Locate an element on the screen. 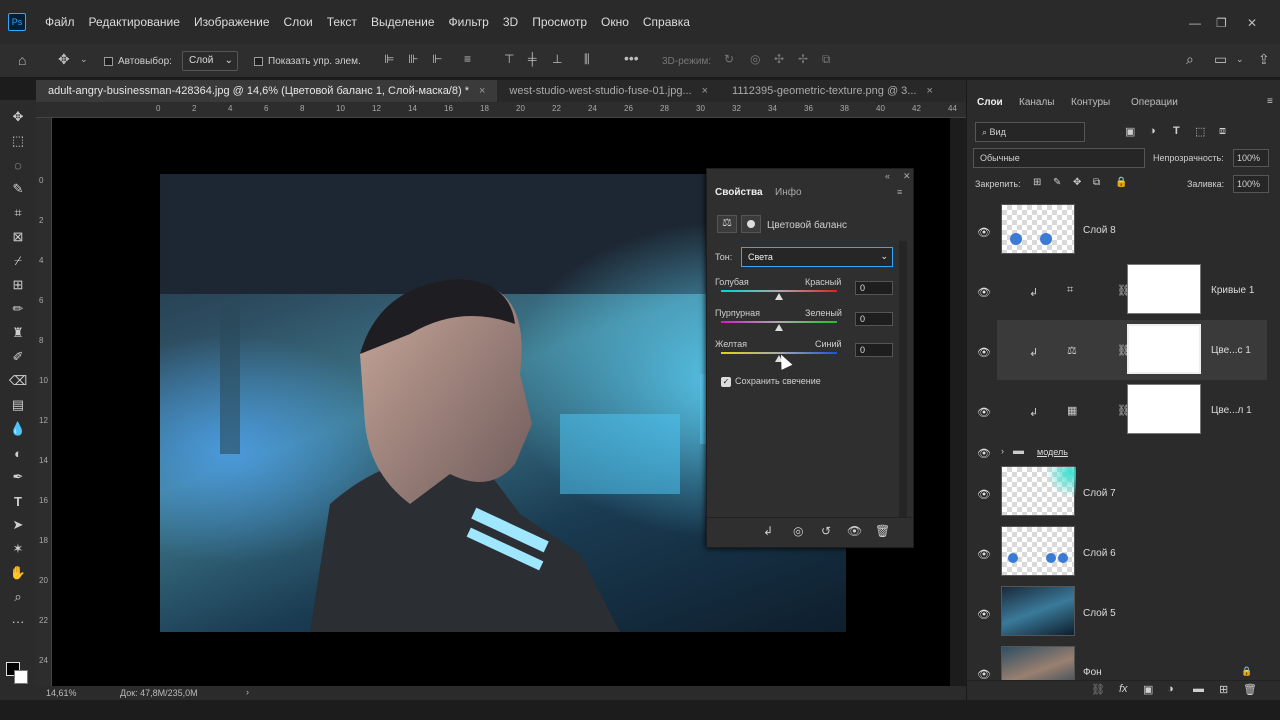  opacity-input: 100% is located at coordinates (1251, 158).